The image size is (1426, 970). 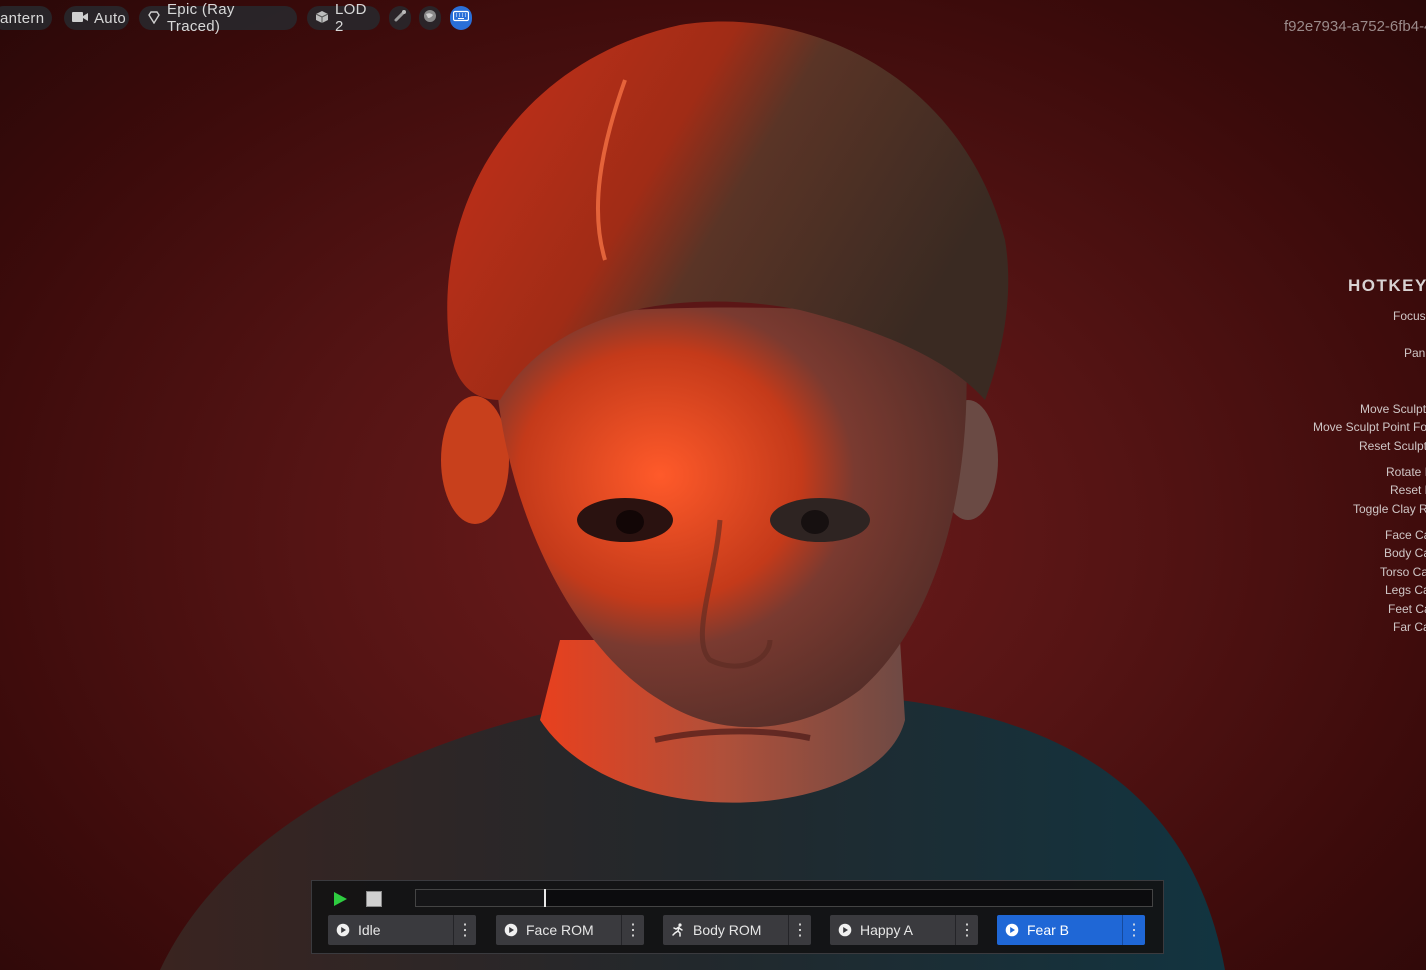 What do you see at coordinates (1415, 353) in the screenshot?
I see `hotkey-item: Pan` at bounding box center [1415, 353].